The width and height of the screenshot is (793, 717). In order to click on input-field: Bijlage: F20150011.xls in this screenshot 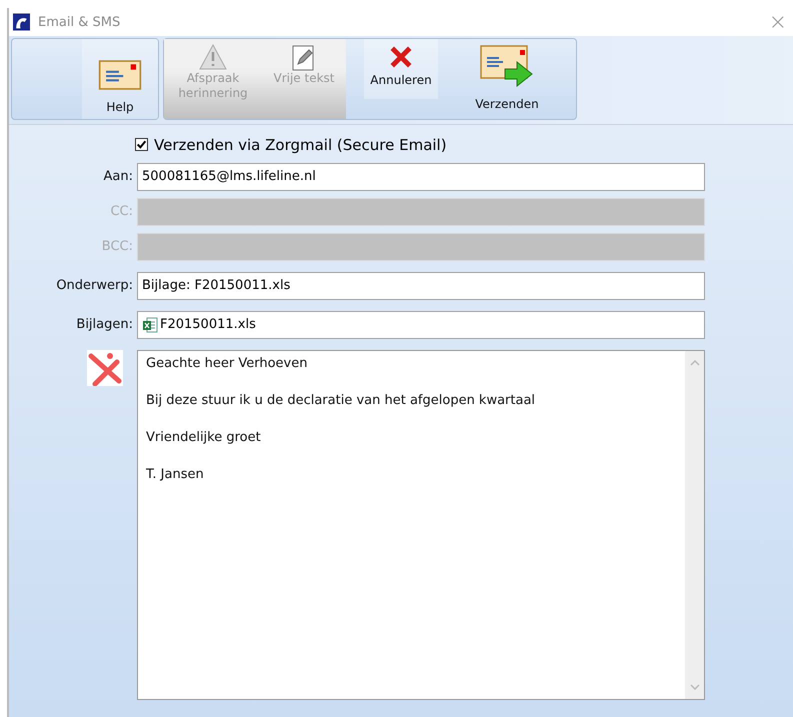, I will do `click(421, 286)`.